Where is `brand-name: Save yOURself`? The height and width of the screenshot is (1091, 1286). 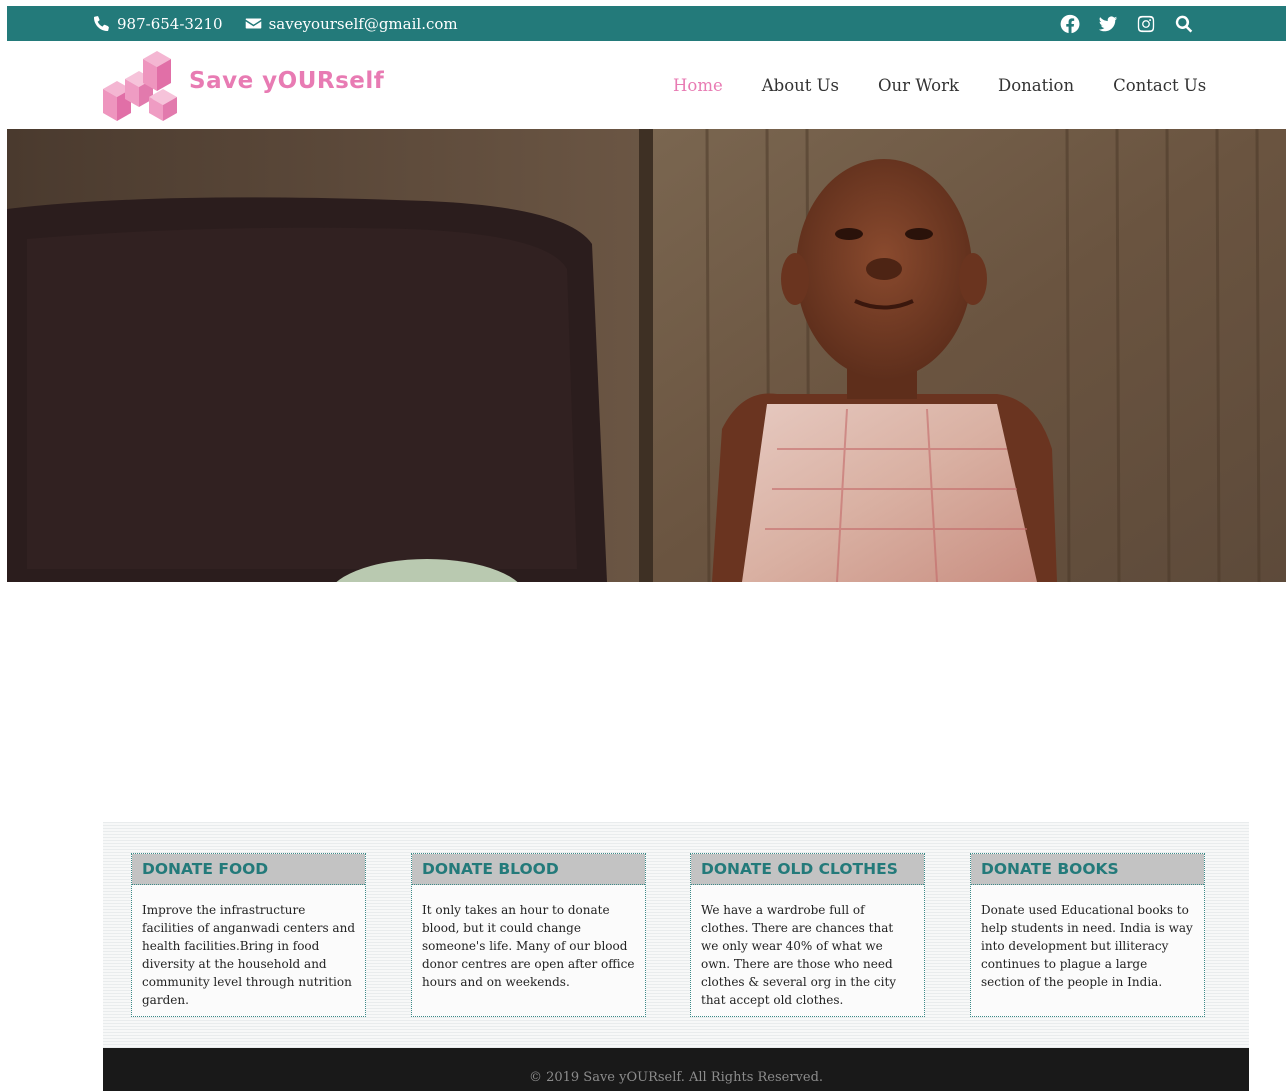
brand-name: Save yOURself is located at coordinates (287, 81).